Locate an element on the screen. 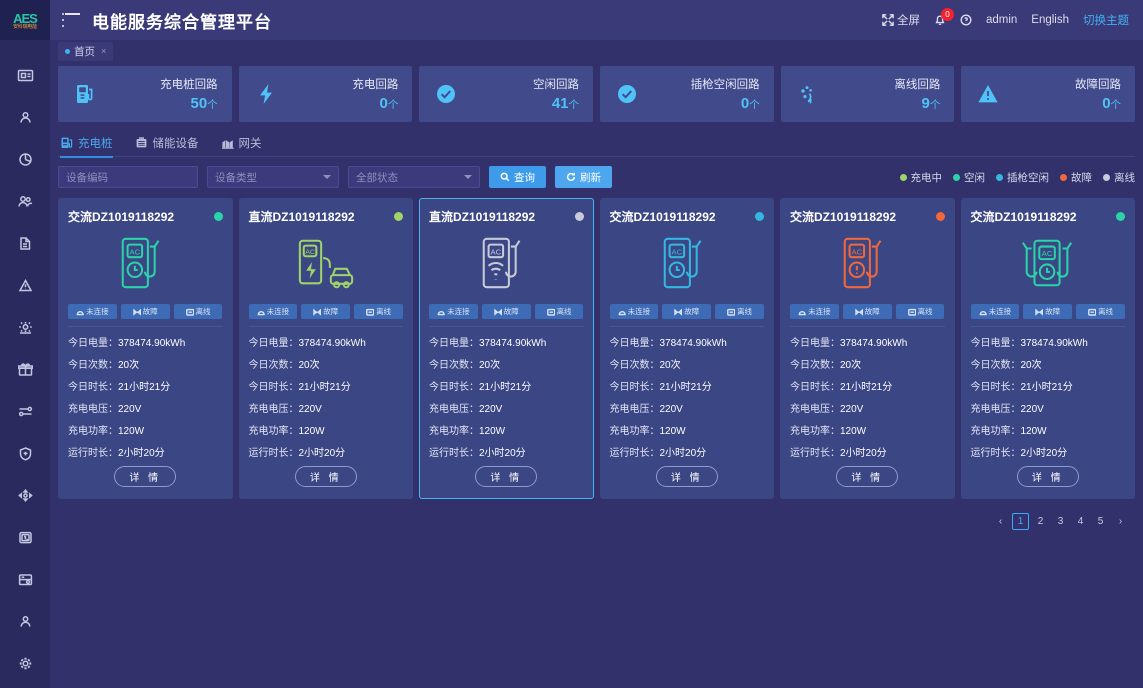 Image resolution: width=1143 pixels, height=688 pixels. stat-card: 故障回路 0个 is located at coordinates (1048, 94).